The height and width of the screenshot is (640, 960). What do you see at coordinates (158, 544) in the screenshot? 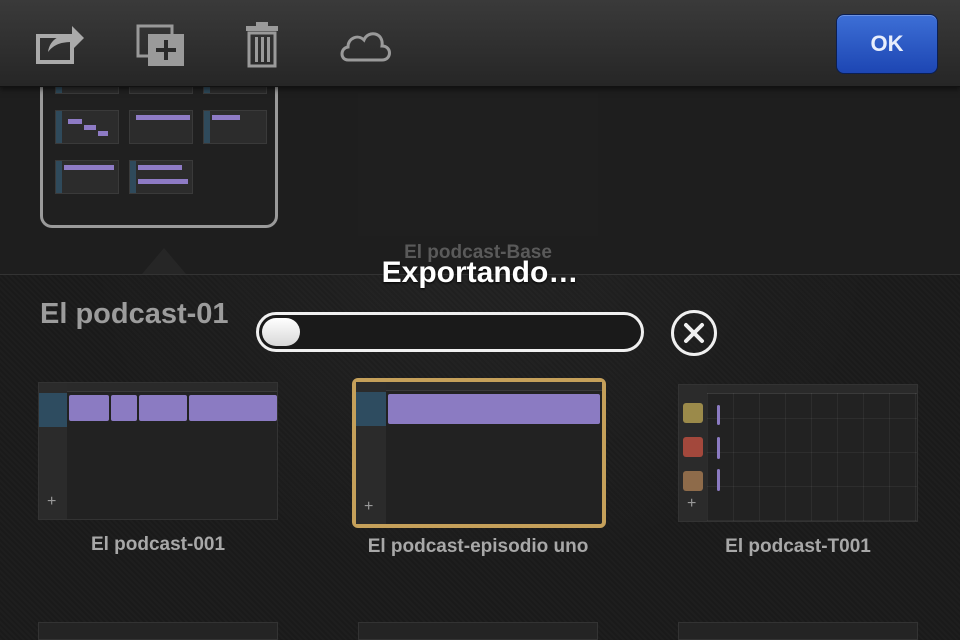
I see `project-name: El podcast-001` at bounding box center [158, 544].